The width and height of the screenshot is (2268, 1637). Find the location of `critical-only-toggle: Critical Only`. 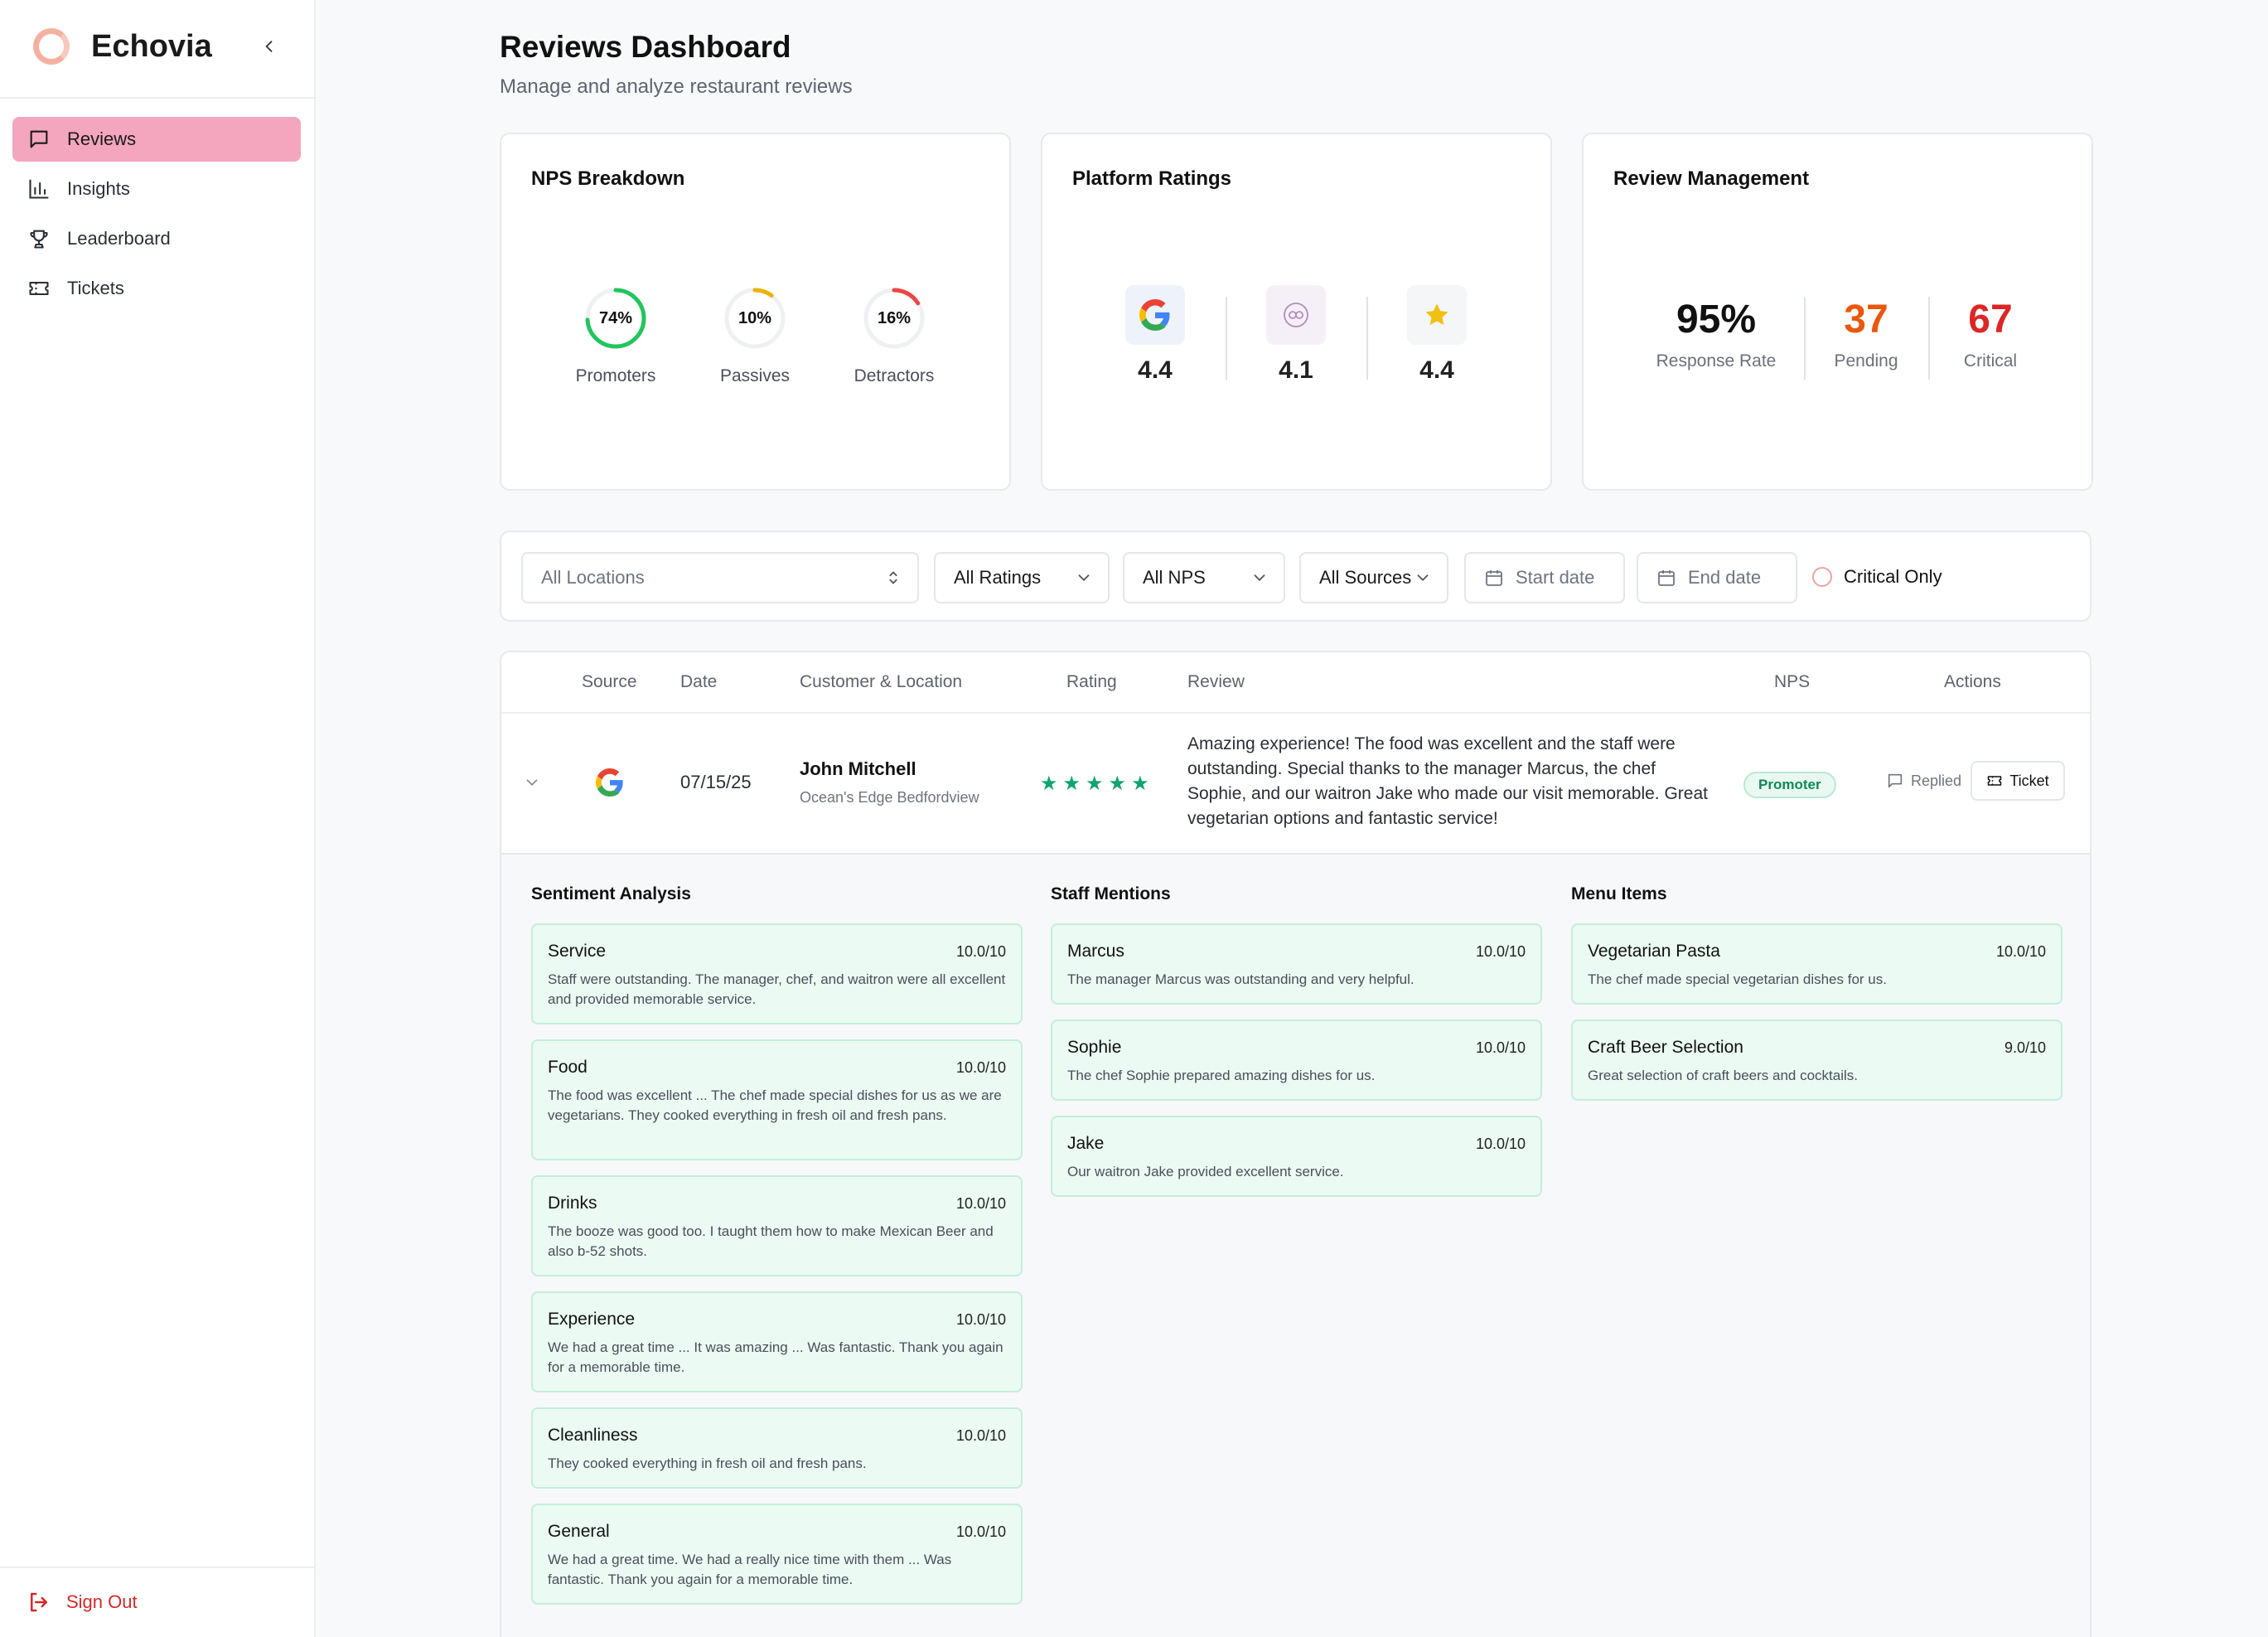

critical-only-toggle: Critical Only is located at coordinates (1877, 577).